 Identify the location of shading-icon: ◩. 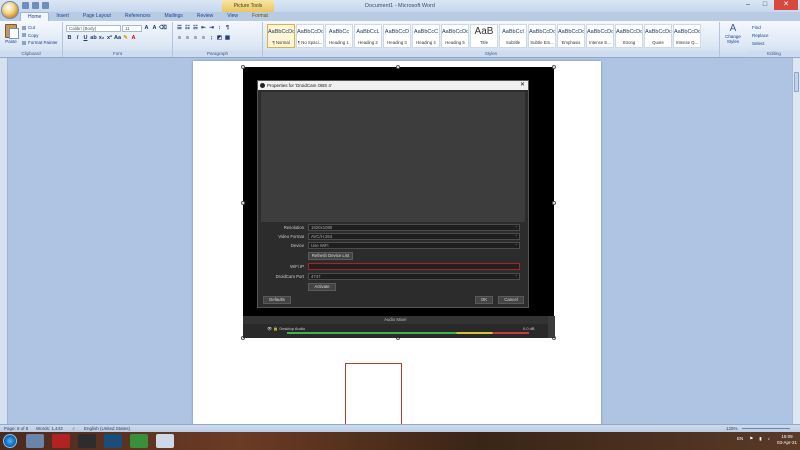
(219, 38).